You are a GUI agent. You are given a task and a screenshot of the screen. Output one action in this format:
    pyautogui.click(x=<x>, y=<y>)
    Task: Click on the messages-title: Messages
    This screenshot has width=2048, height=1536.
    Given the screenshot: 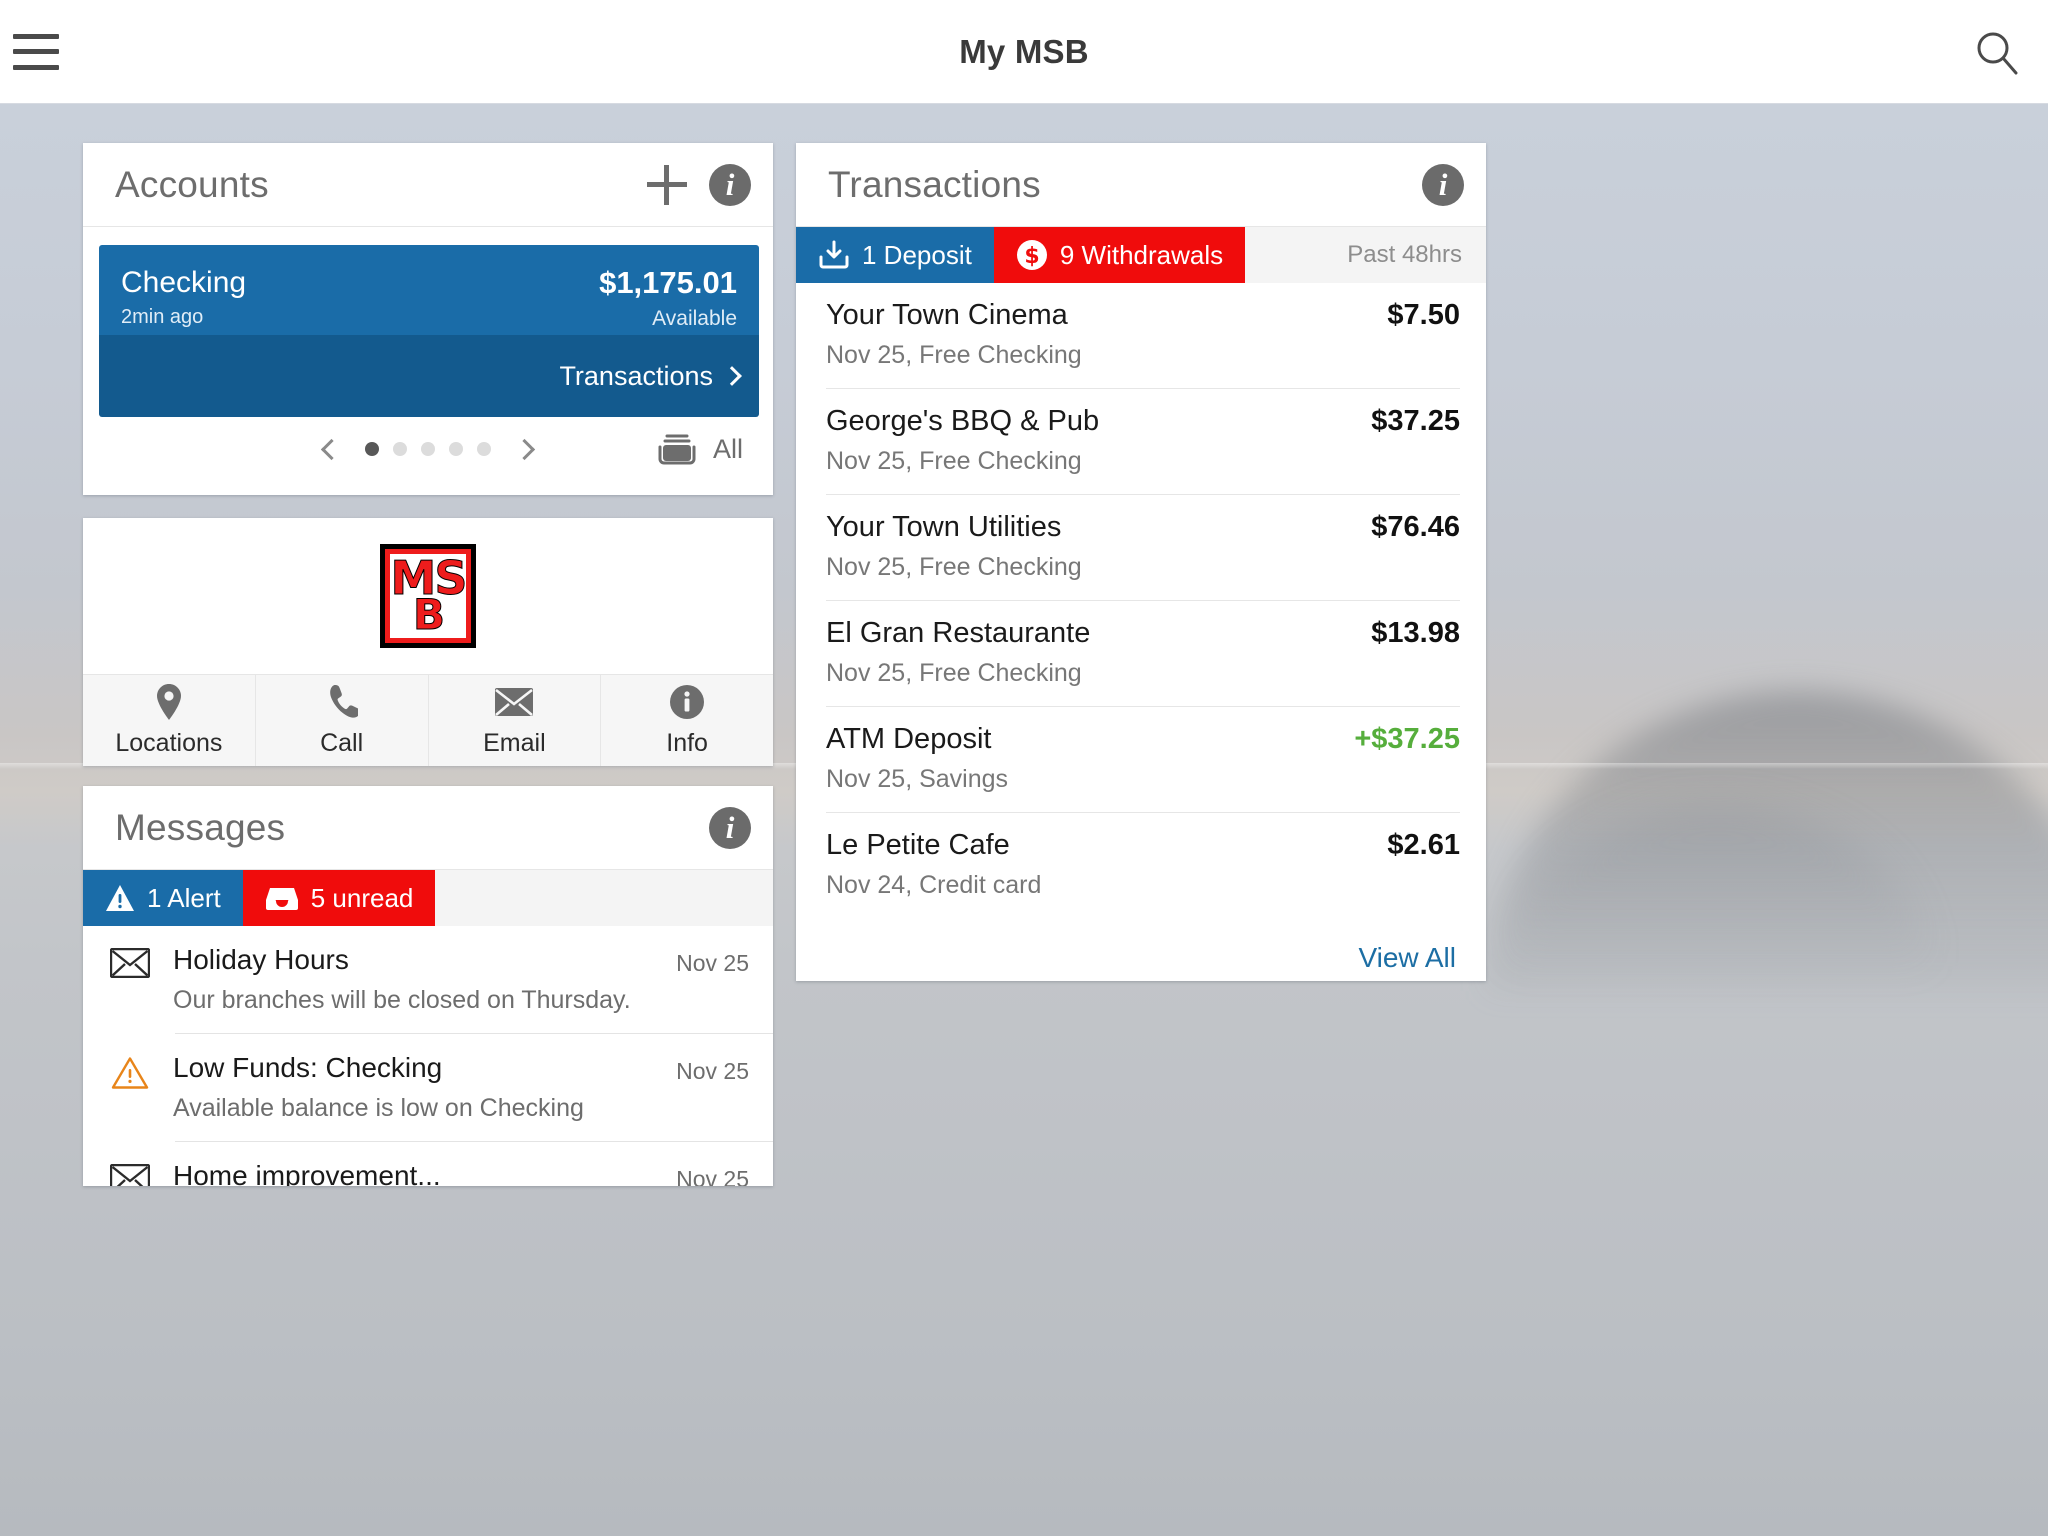 What is the action you would take?
    pyautogui.click(x=200, y=827)
    